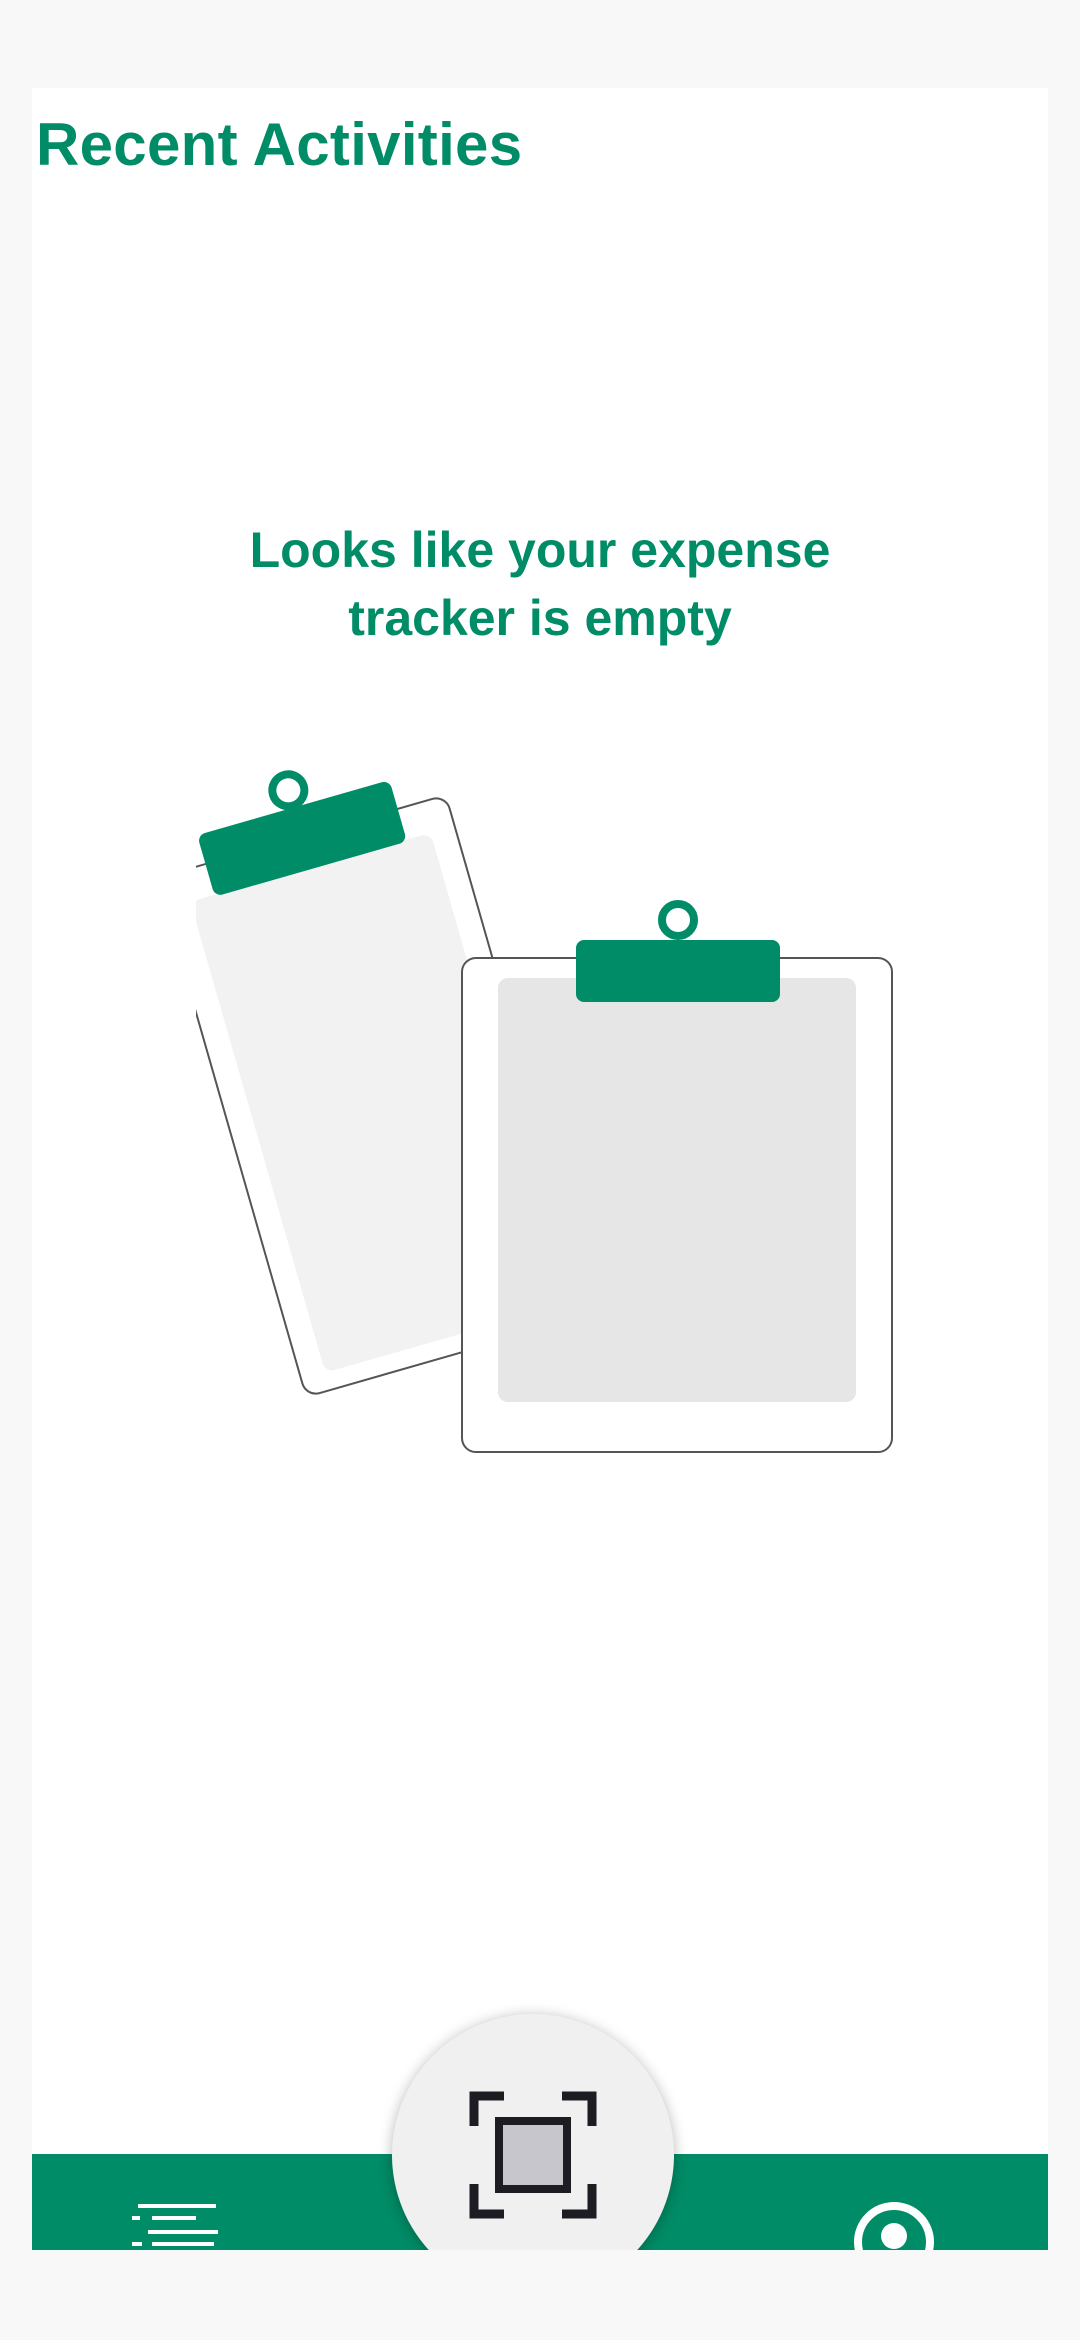 The height and width of the screenshot is (2340, 1080). Describe the element at coordinates (175, 2227) in the screenshot. I see `list-icon` at that location.